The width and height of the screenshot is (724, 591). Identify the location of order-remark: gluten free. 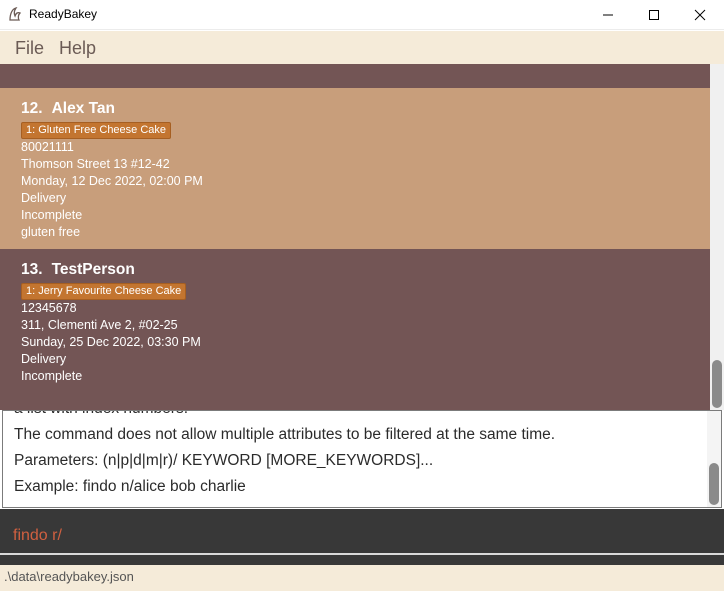
(51, 232).